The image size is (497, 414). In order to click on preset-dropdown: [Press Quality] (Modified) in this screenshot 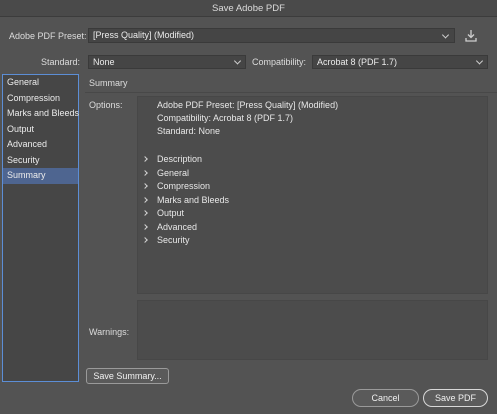, I will do `click(271, 35)`.